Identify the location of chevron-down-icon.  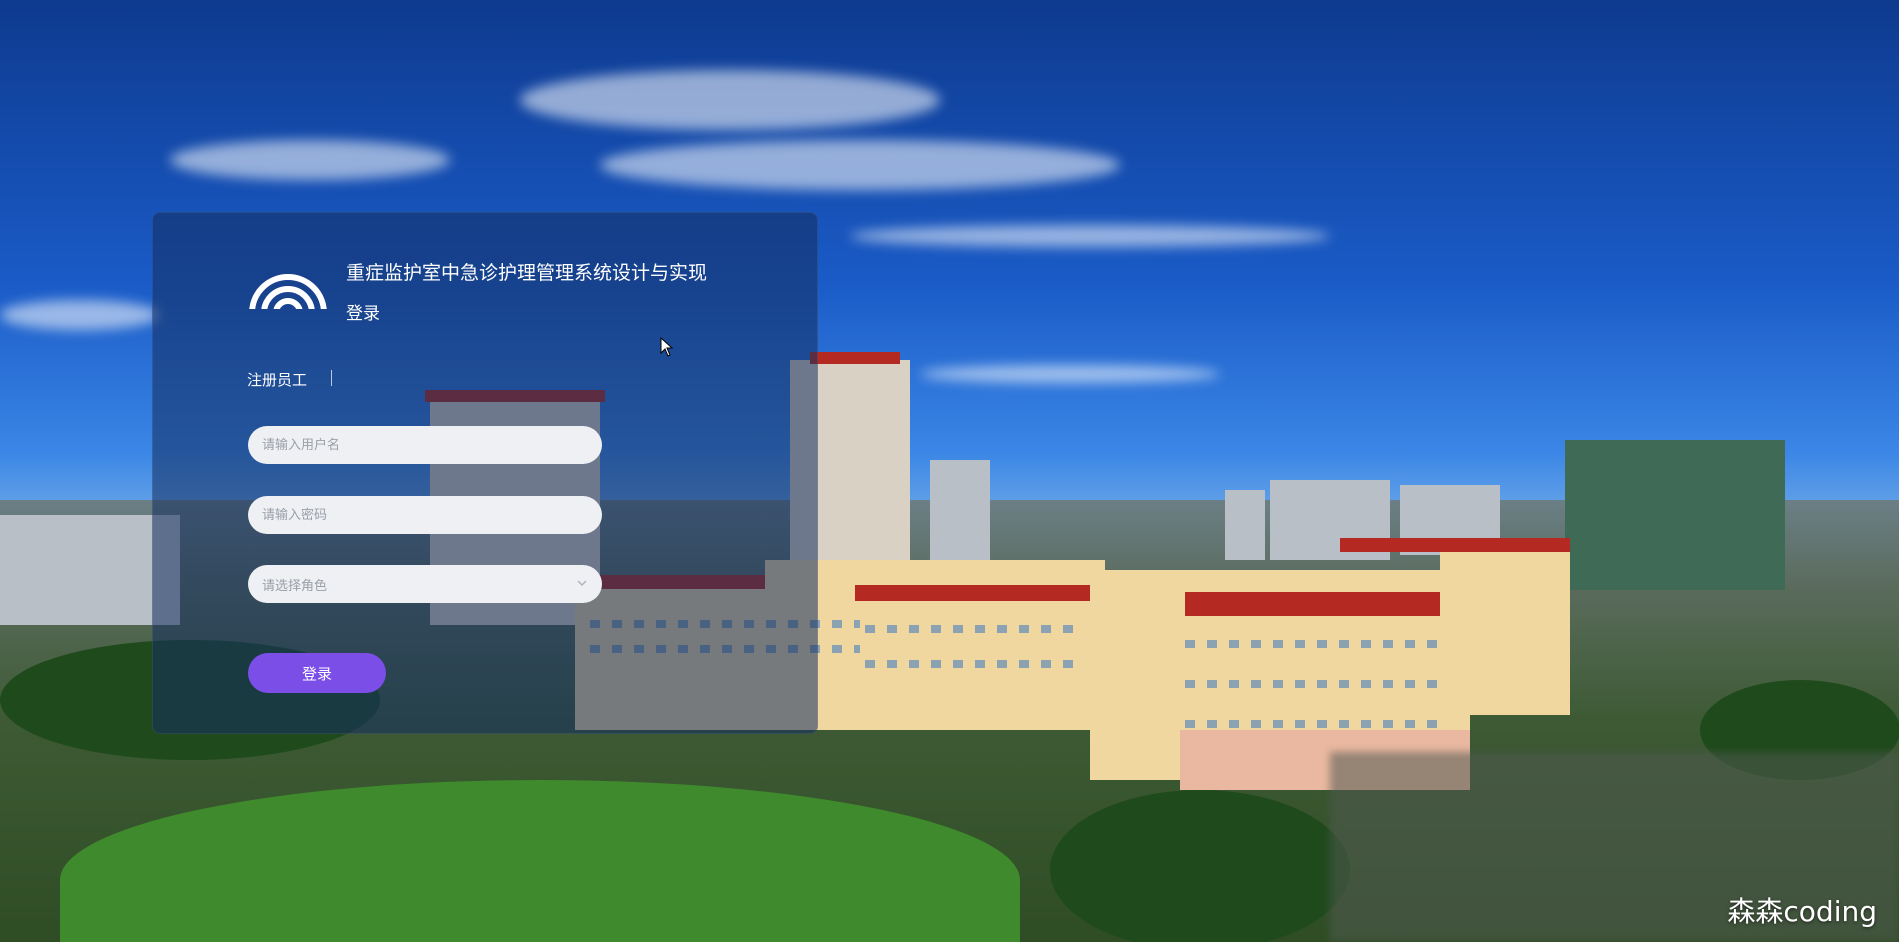
(582, 585).